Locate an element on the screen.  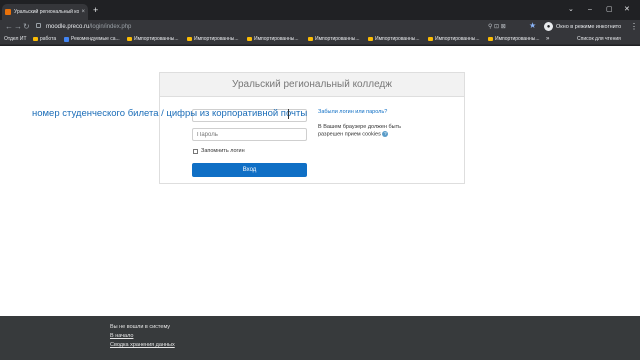
remember-login-checkbox: Запомнить логин is located at coordinates (219, 151).